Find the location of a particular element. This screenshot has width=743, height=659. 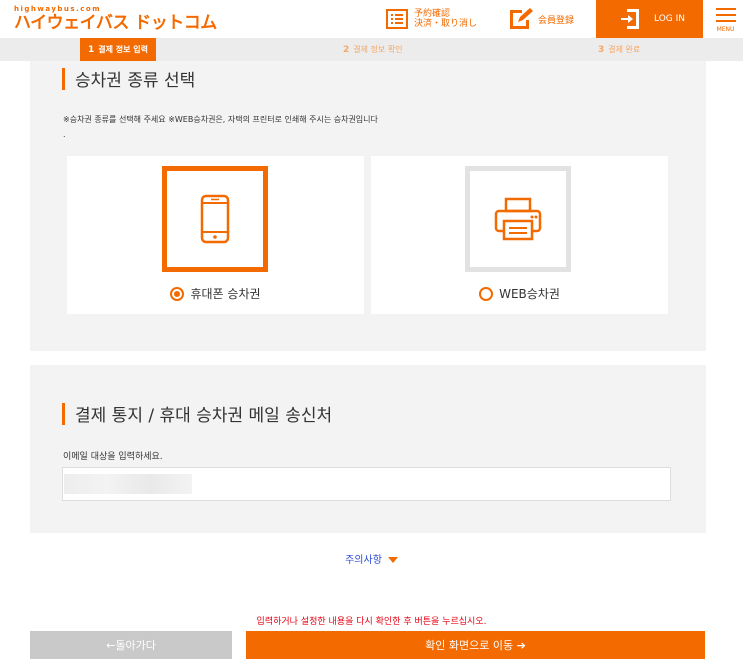

site-logo: highwaybus.com ハイウェイバス ドットコム is located at coordinates (115, 19).